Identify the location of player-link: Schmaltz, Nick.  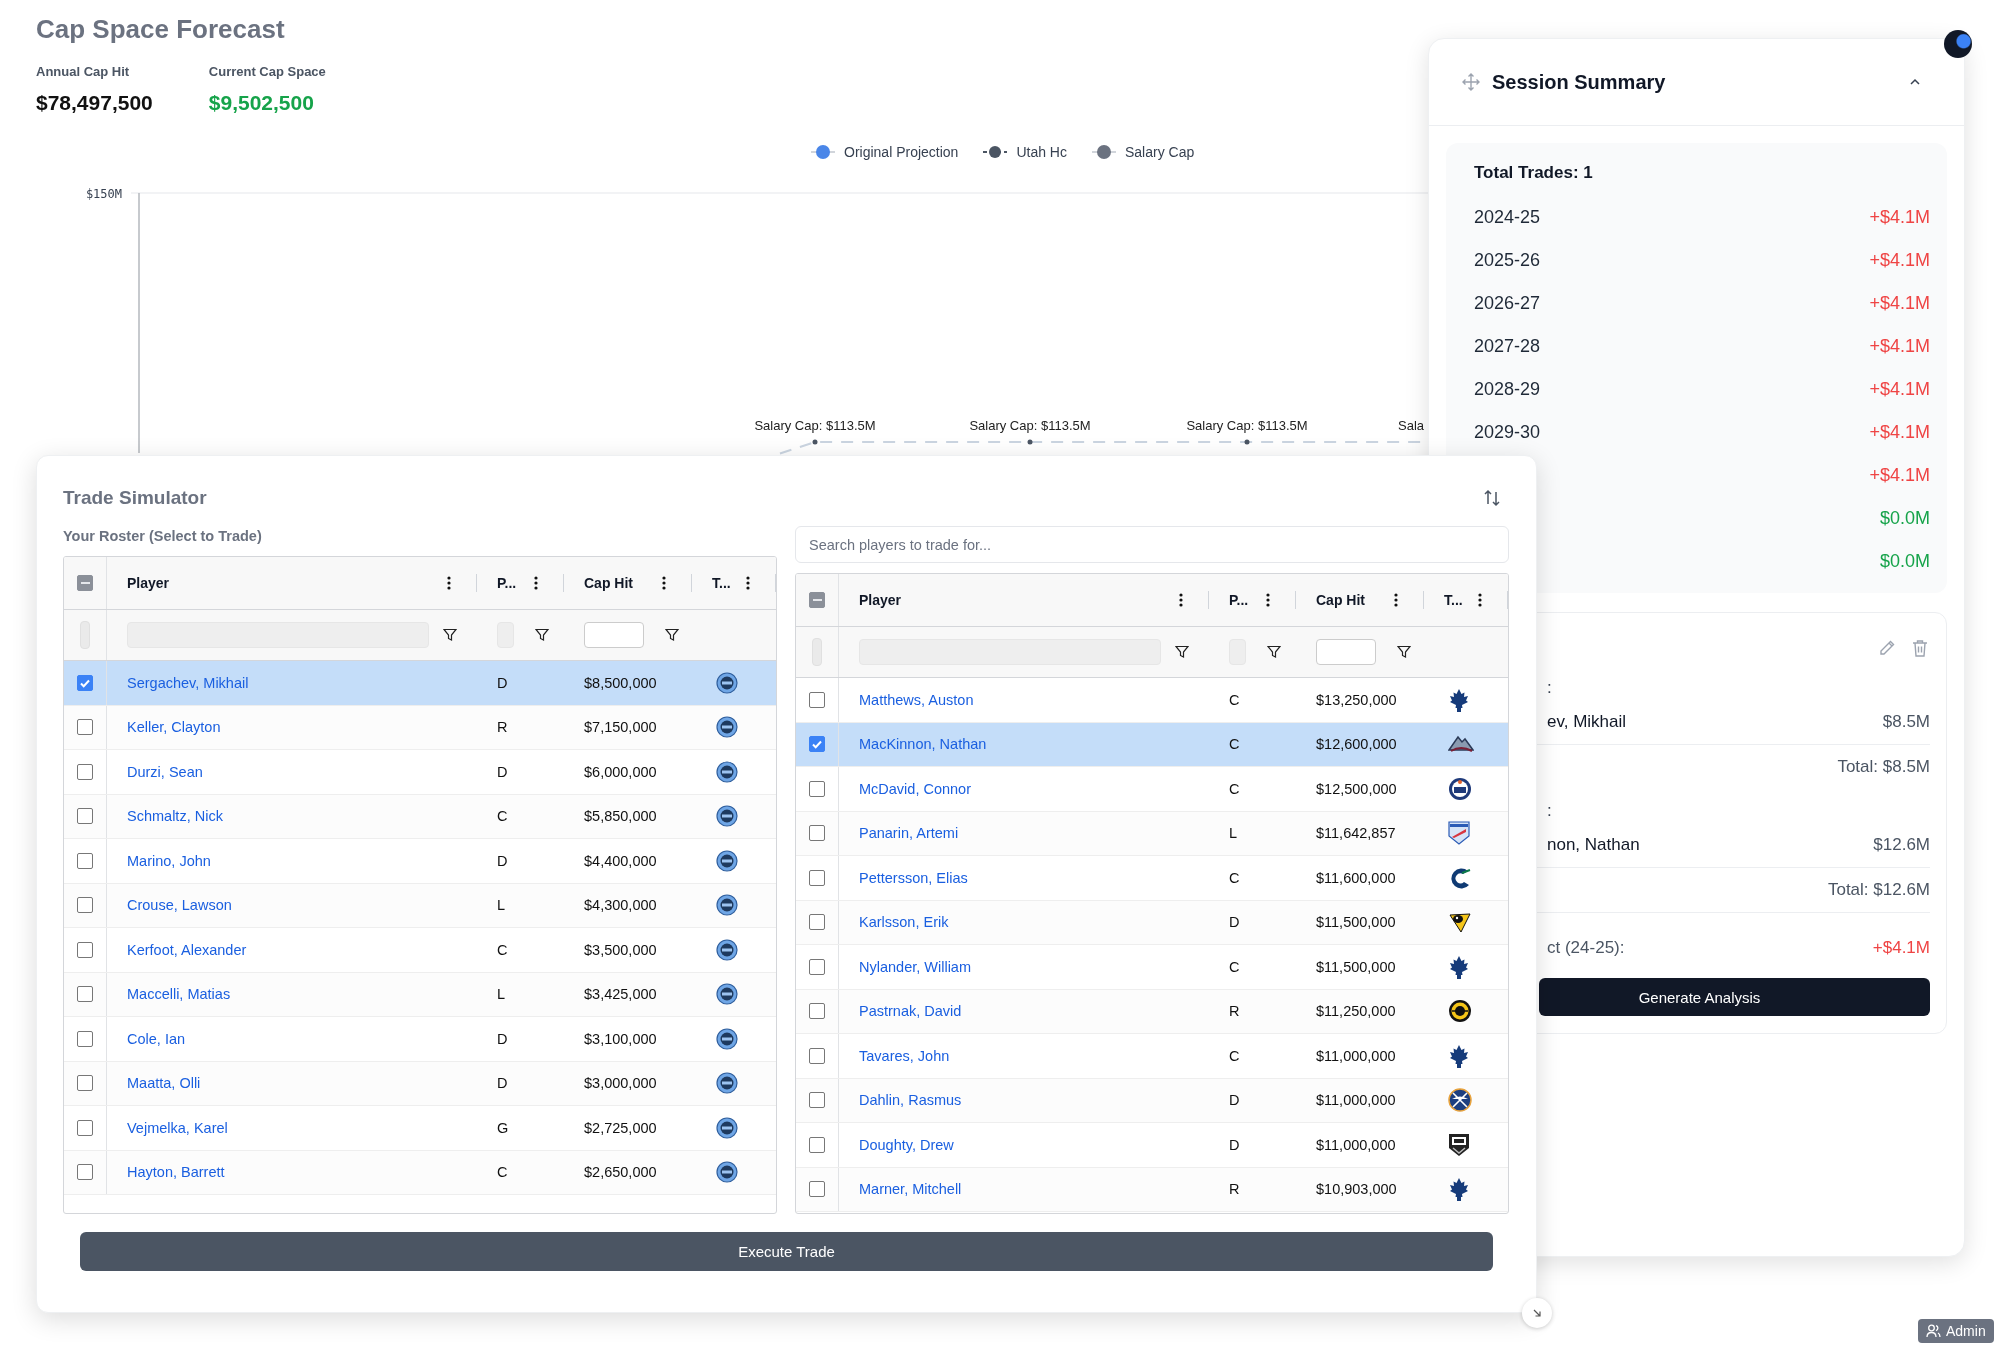
(175, 816).